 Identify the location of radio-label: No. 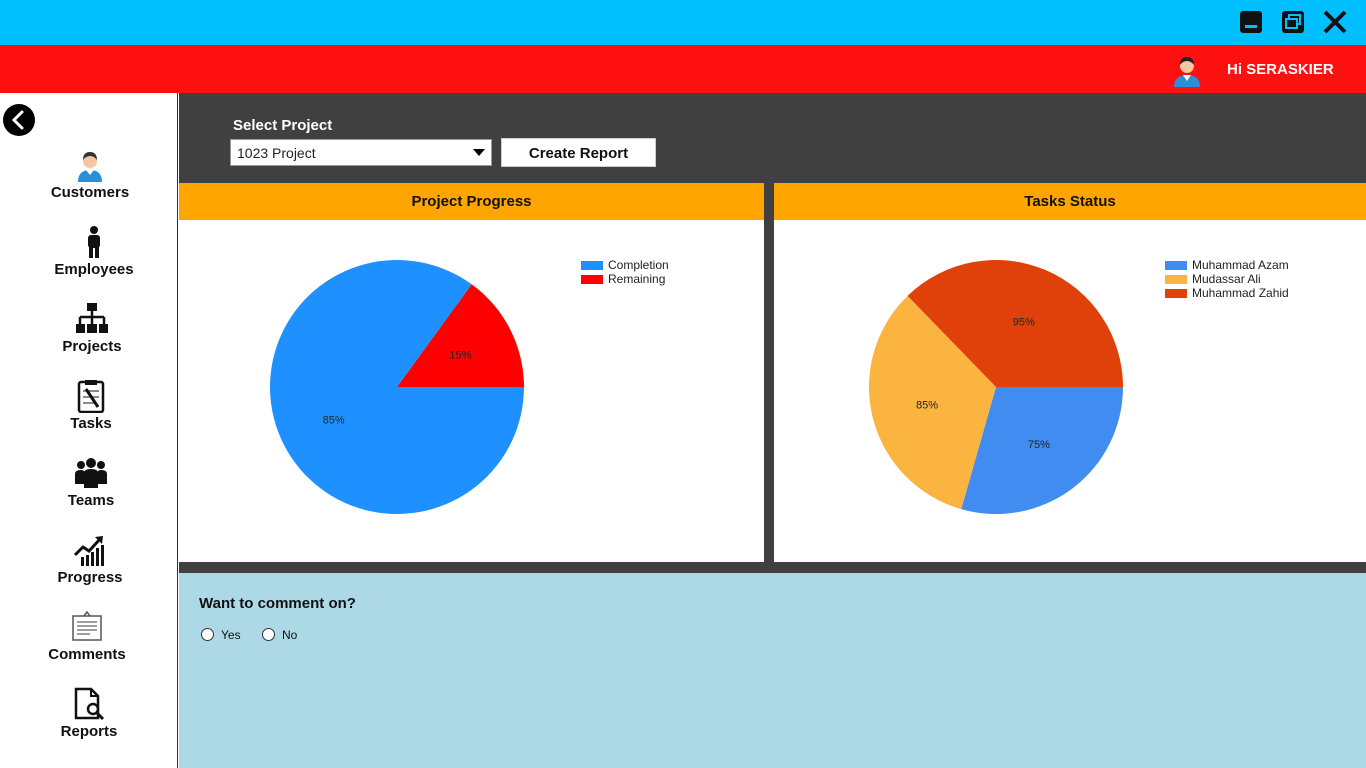
(290, 635).